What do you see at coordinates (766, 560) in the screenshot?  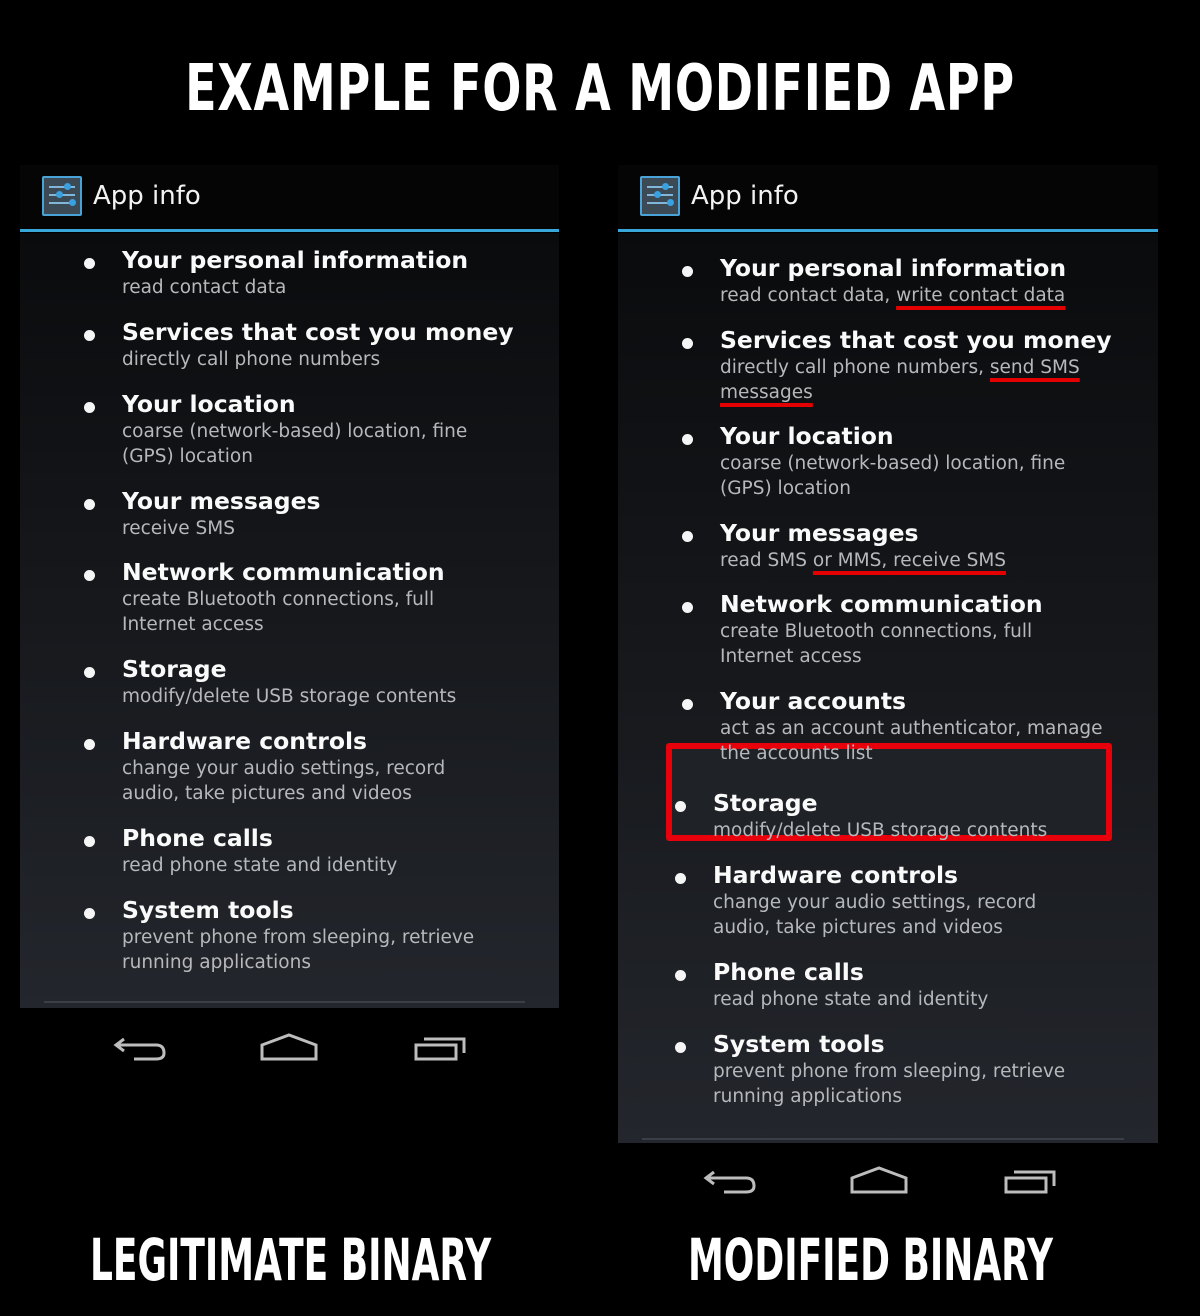 I see `description-text: read SMS` at bounding box center [766, 560].